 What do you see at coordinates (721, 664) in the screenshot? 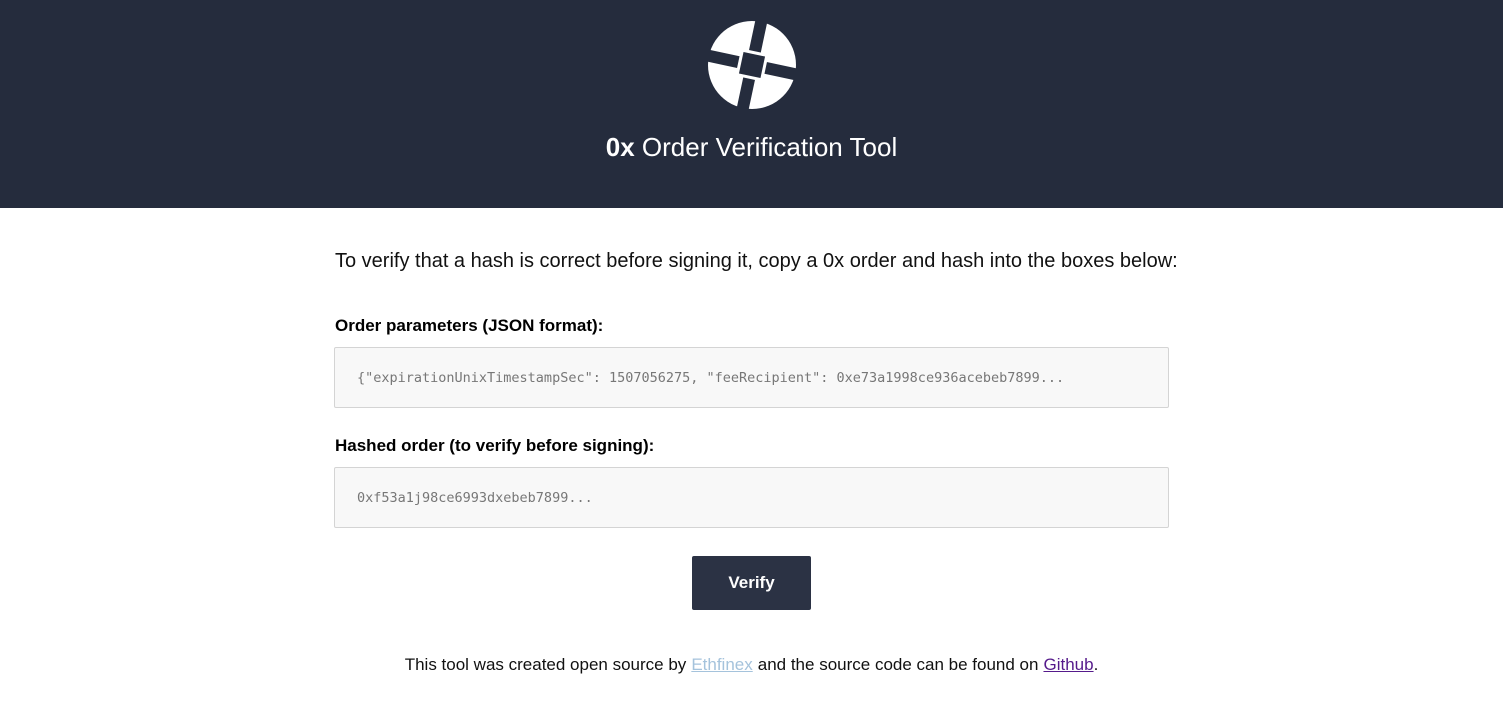
I see `ethfinex-link: Ethfinex` at bounding box center [721, 664].